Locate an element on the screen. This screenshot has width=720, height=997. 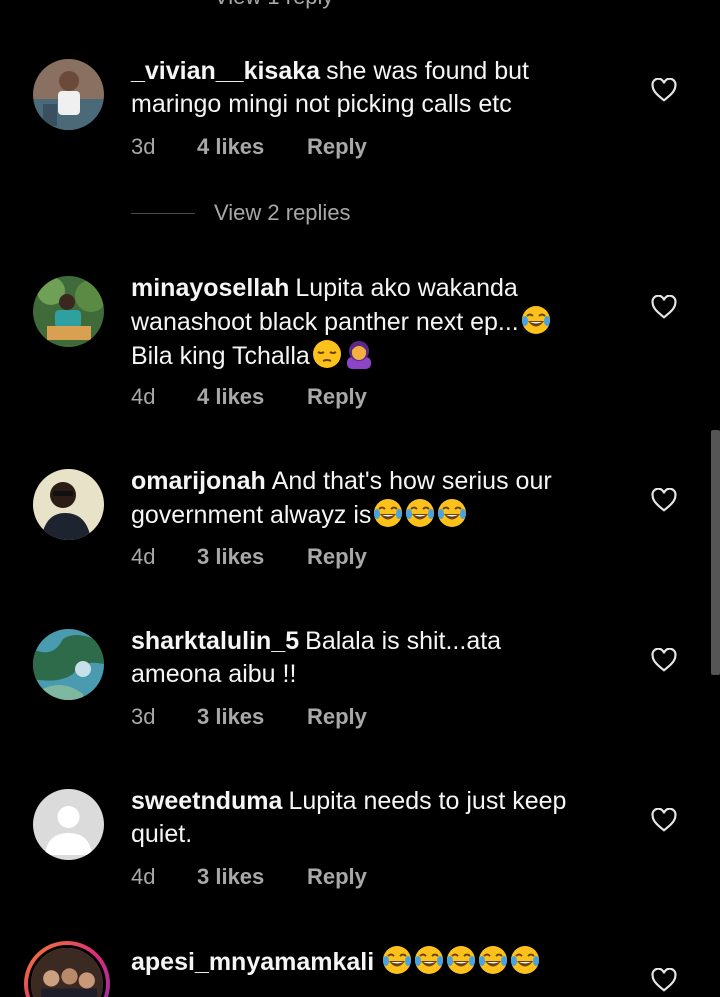
comment-body-line: Lupita ako wakanda is located at coordinates (406, 288).